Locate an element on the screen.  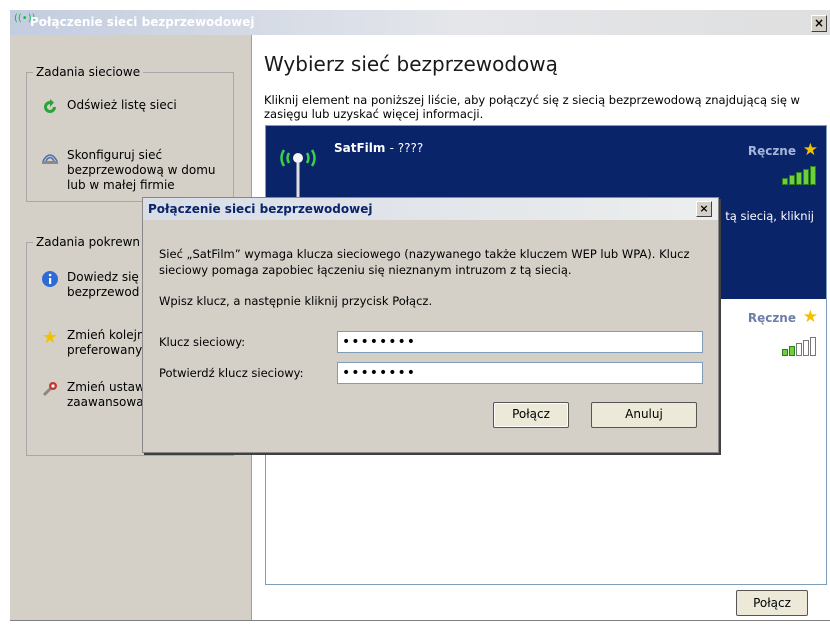
change-advanced-settings-label: Zmień ustaw zaawansowa is located at coordinates (106, 394).